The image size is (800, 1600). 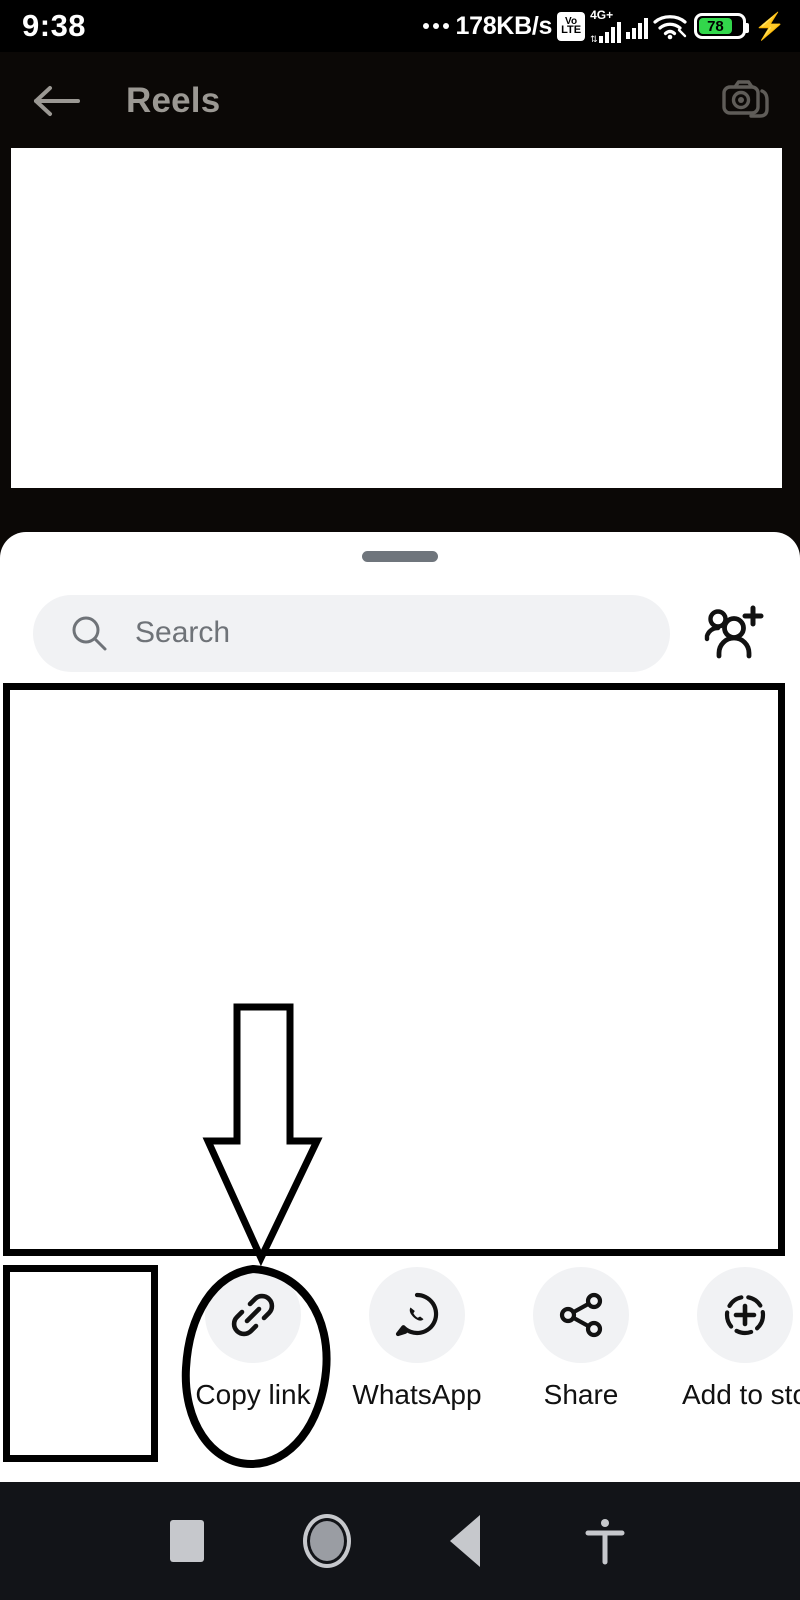 What do you see at coordinates (400, 1541) in the screenshot?
I see `android-nav-bar` at bounding box center [400, 1541].